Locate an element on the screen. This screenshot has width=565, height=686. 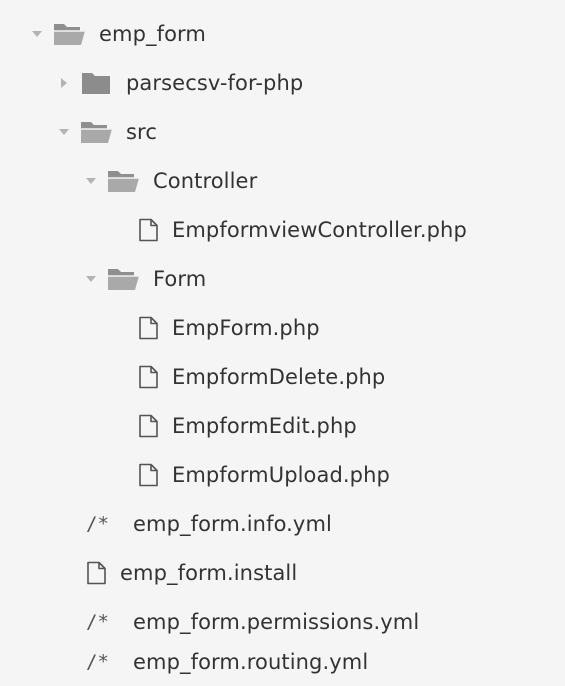
tree-item-label: EmpForm.php is located at coordinates (246, 328).